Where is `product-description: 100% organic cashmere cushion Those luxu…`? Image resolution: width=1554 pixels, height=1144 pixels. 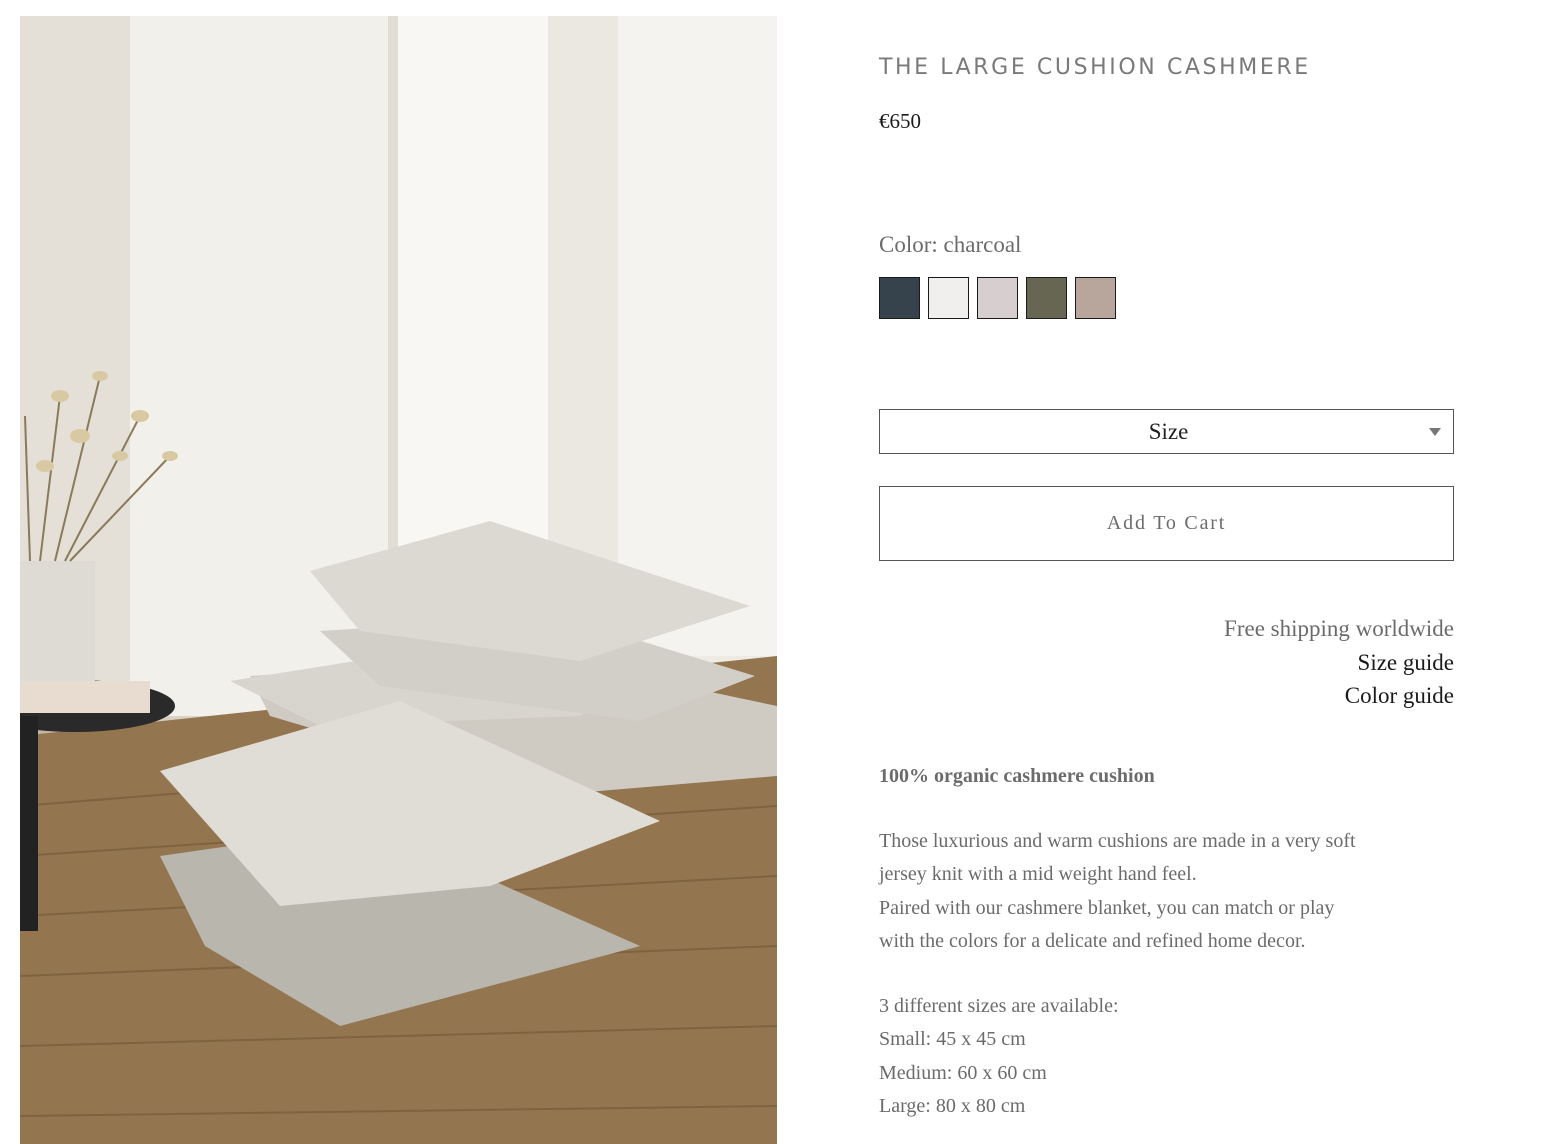 product-description: 100% organic cashmere cushion Those luxu… is located at coordinates (1166, 942).